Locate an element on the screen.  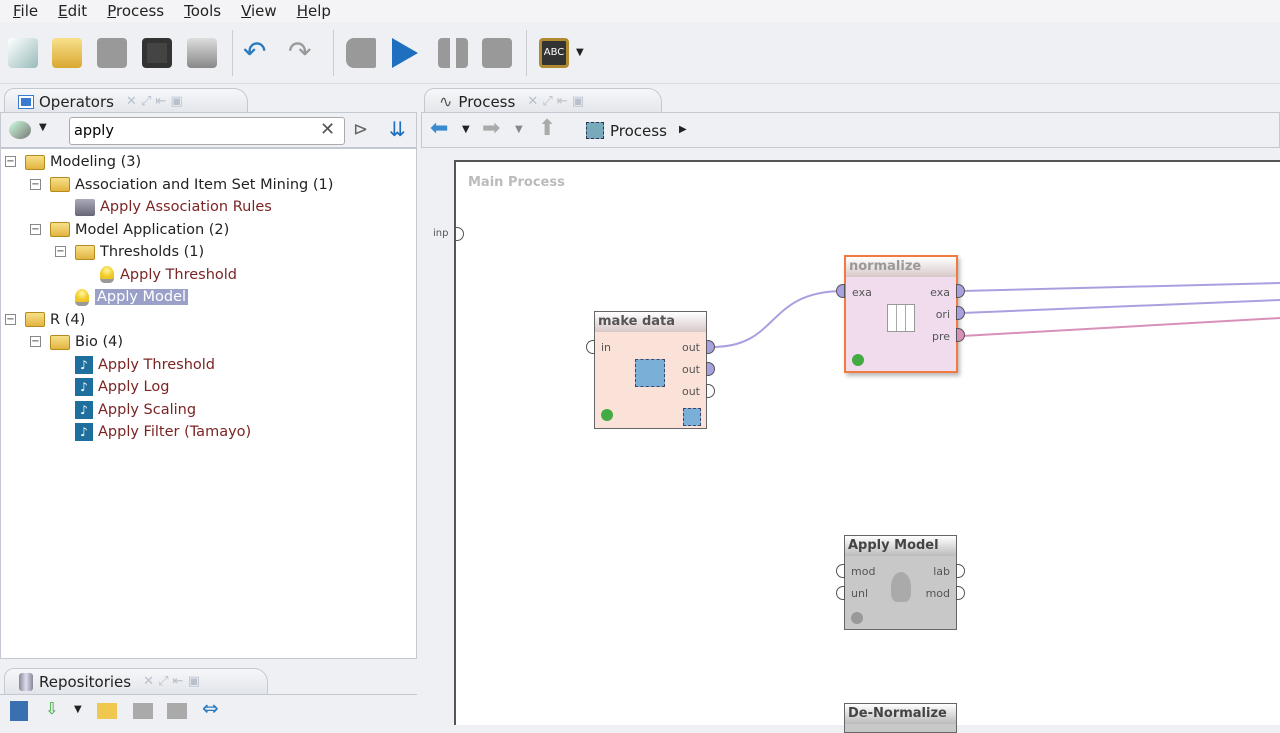
operator-title: Apply Model is located at coordinates (900, 546).